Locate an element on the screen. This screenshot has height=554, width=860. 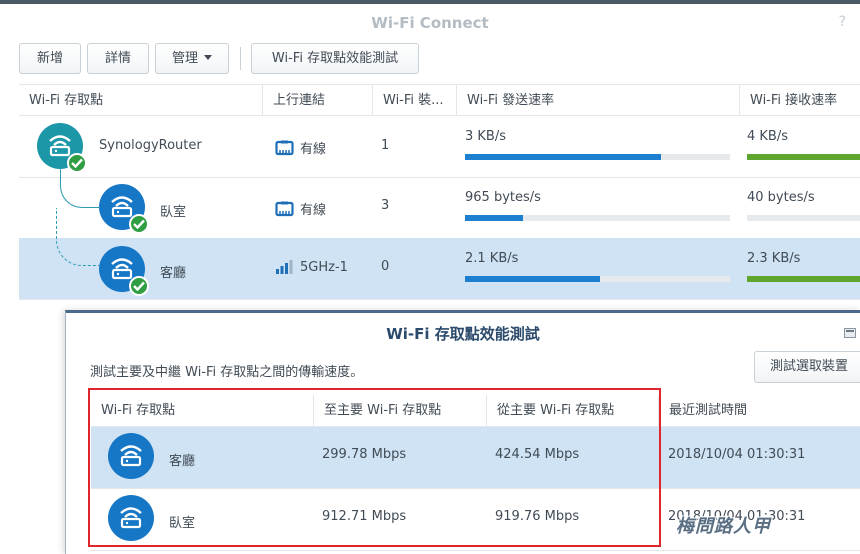
minimize-button is located at coordinates (850, 333).